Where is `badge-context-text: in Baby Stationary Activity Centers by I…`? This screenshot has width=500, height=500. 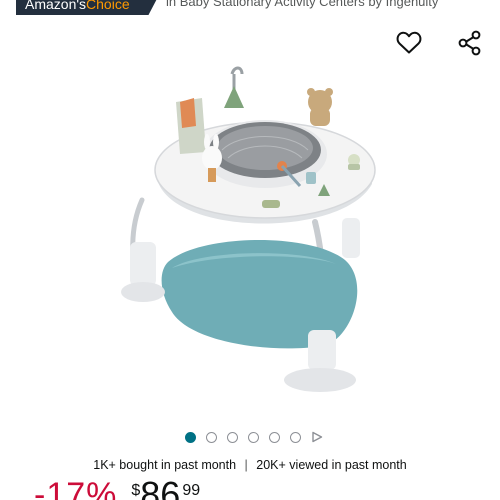 badge-context-text: in Baby Stationary Activity Centers by I… is located at coordinates (302, 4).